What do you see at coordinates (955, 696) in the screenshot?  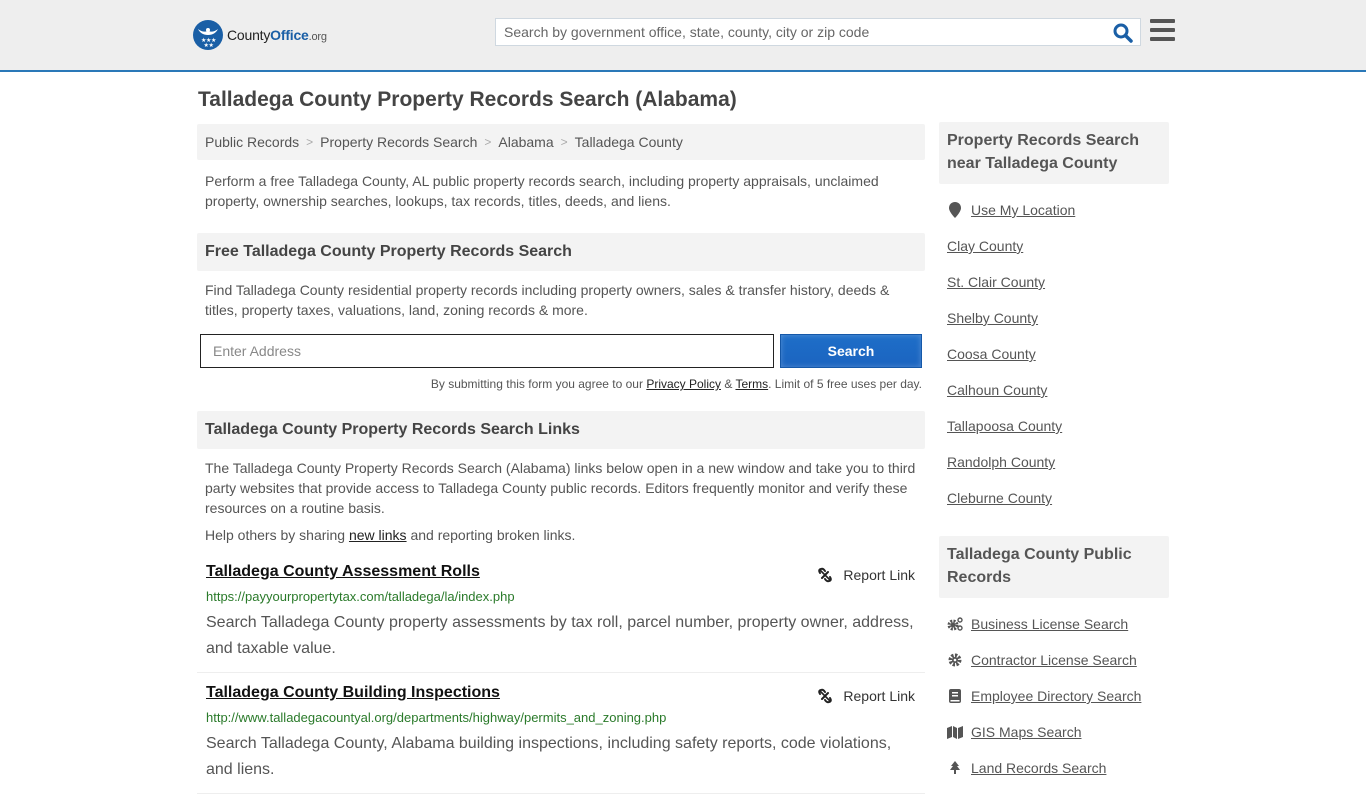 I see `book-icon` at bounding box center [955, 696].